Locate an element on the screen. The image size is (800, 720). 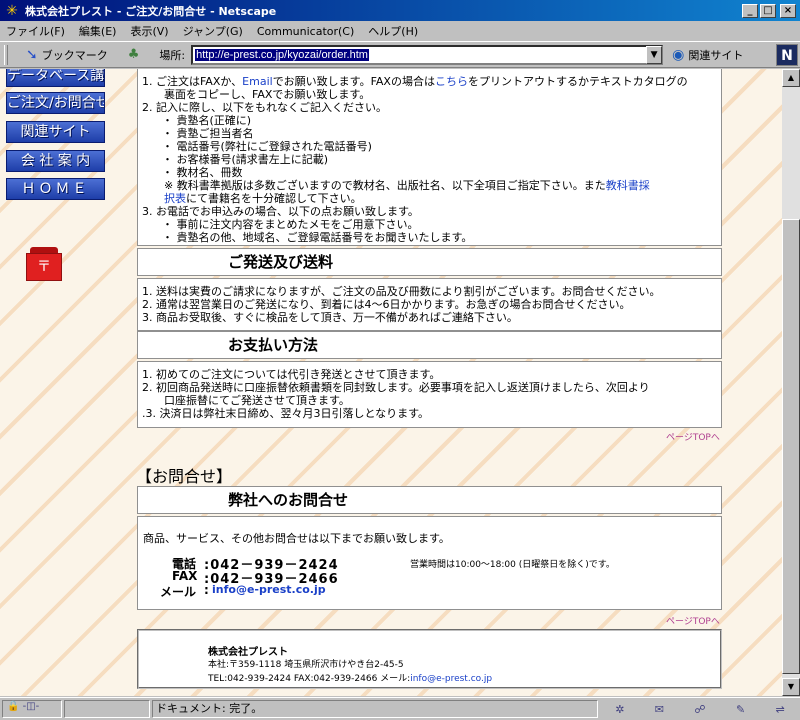
close-button: × is located at coordinates (788, 10).